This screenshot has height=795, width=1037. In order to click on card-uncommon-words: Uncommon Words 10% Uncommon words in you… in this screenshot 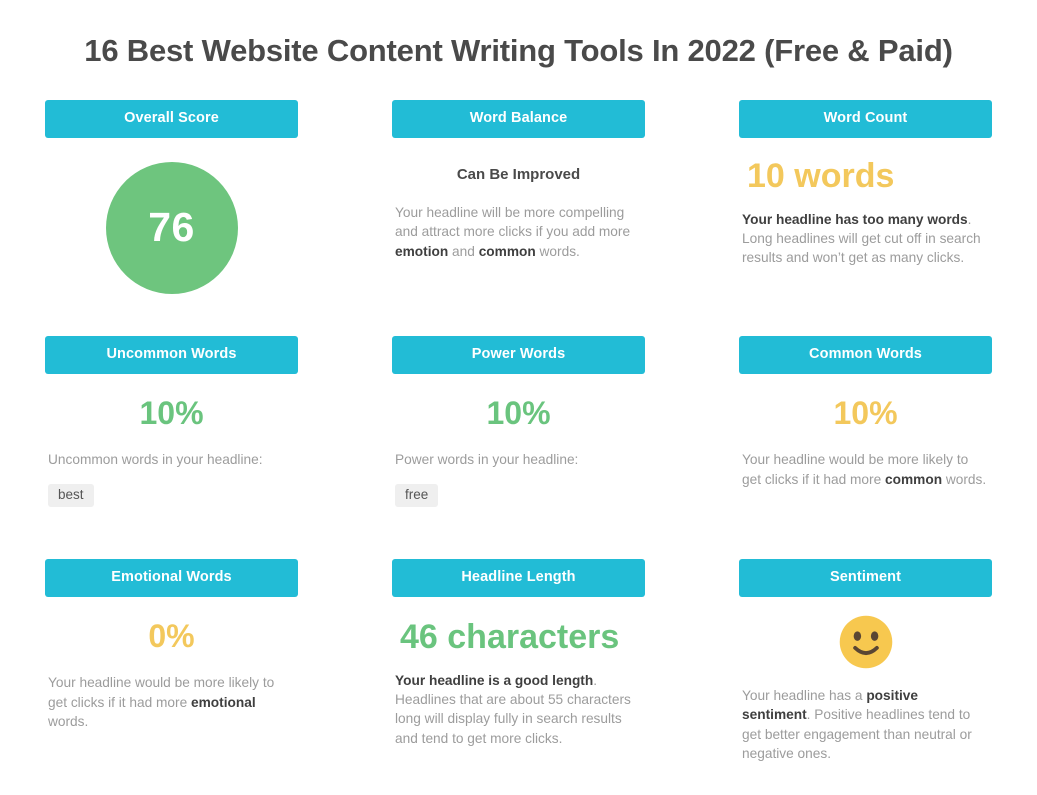, I will do `click(171, 447)`.